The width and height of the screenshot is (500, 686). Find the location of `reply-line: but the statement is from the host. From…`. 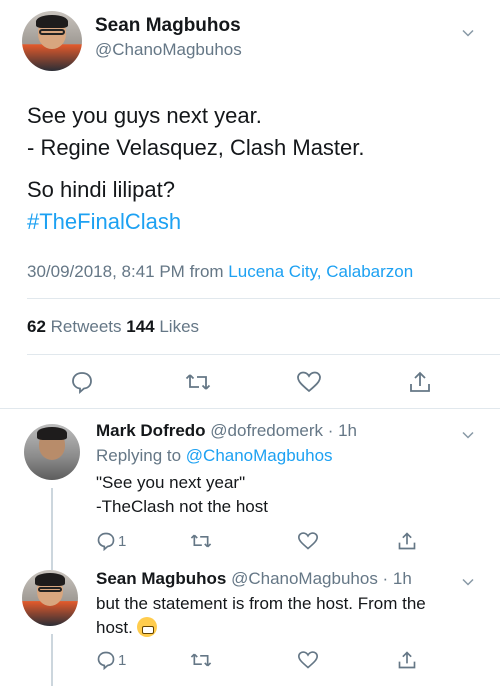

reply-line: but the statement is from the host. From… is located at coordinates (261, 603).